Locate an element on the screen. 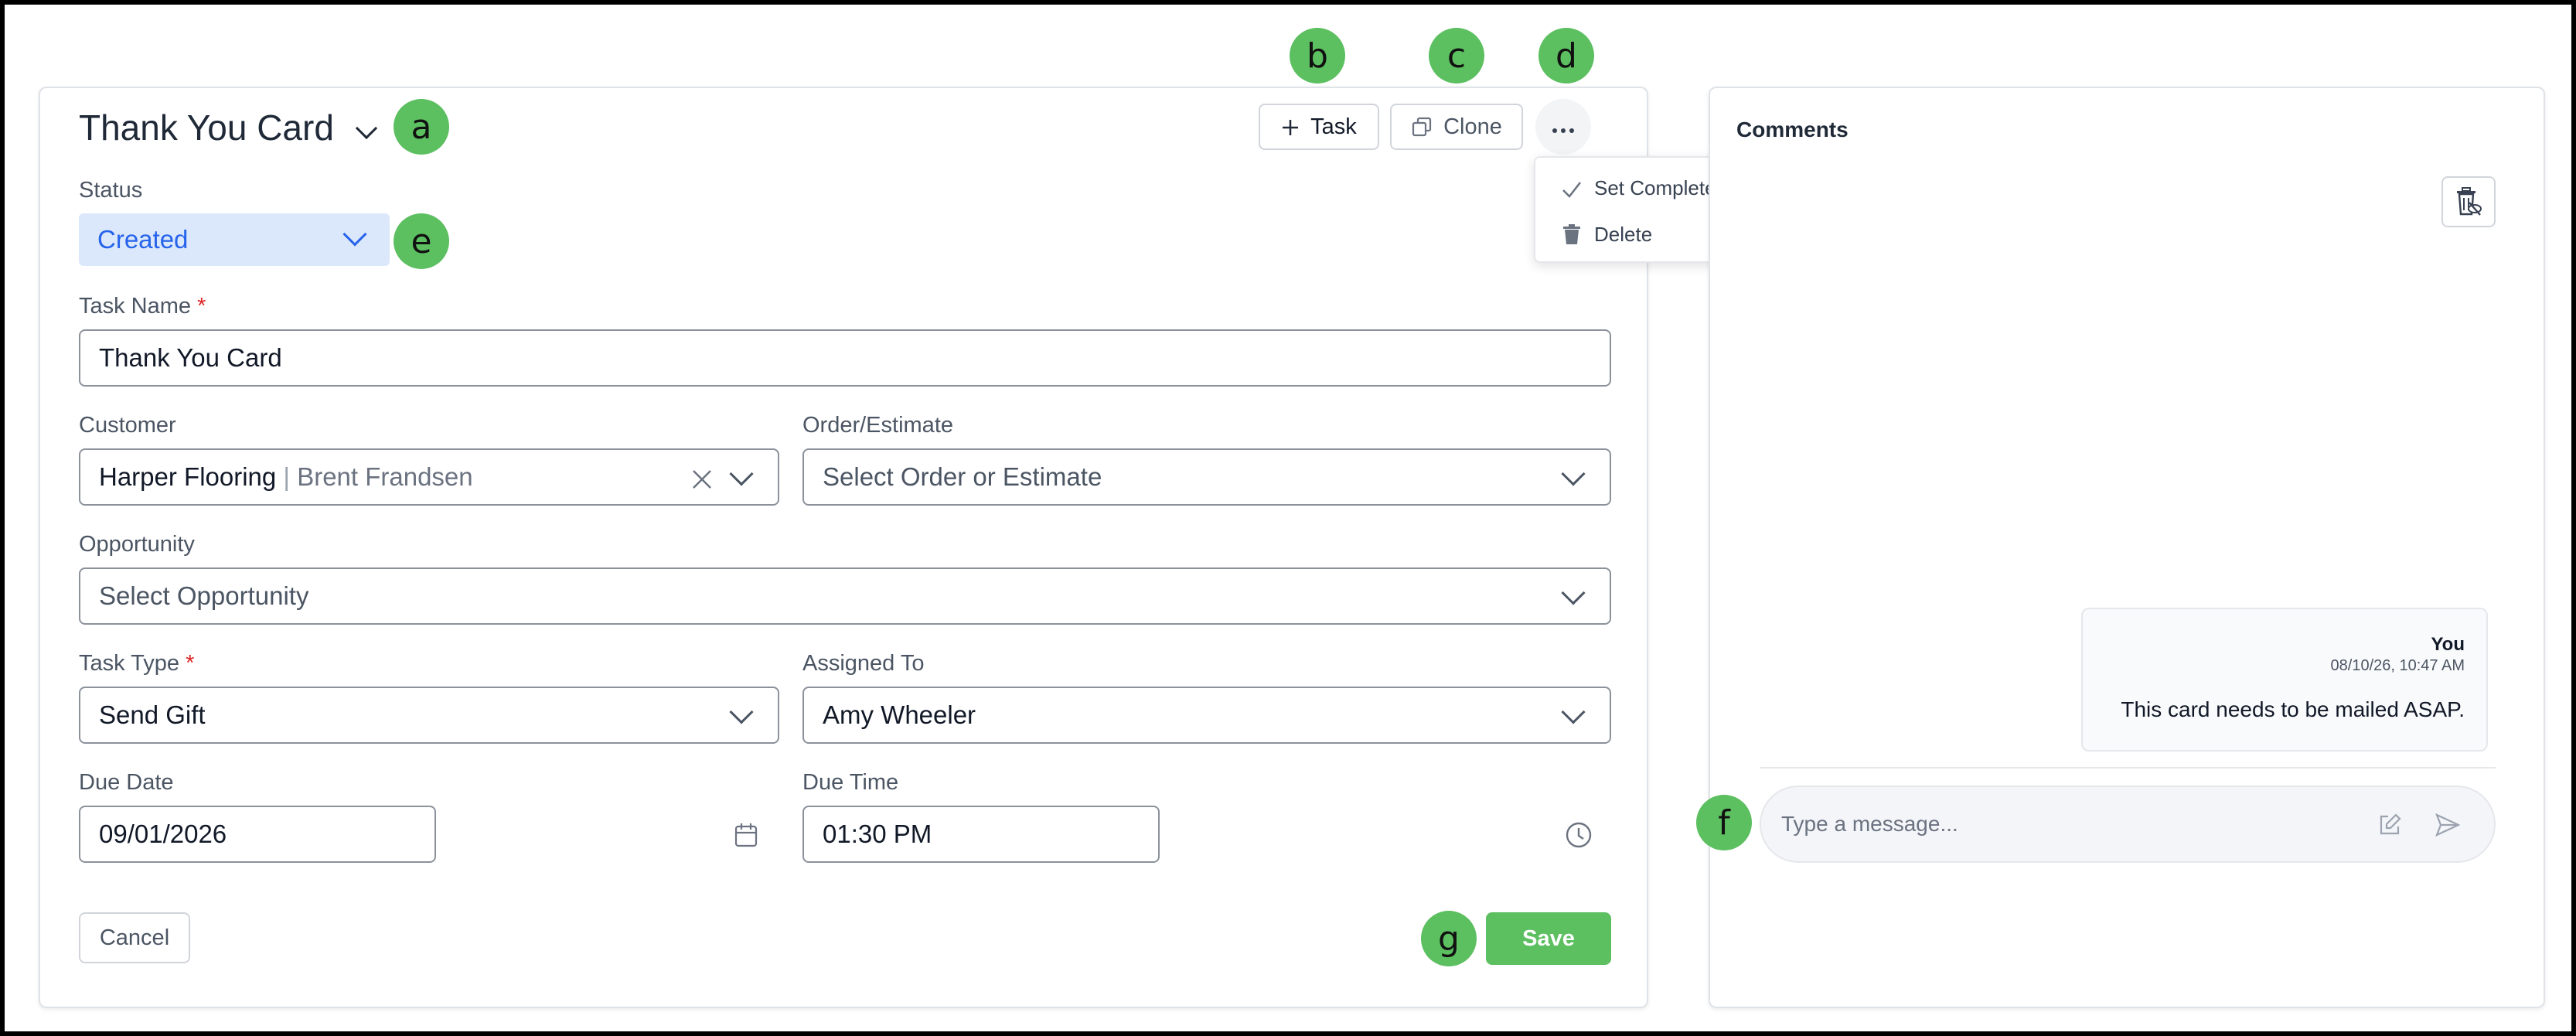 Image resolution: width=2576 pixels, height=1036 pixels. opportunity-select: Select Opportunity is located at coordinates (845, 596).